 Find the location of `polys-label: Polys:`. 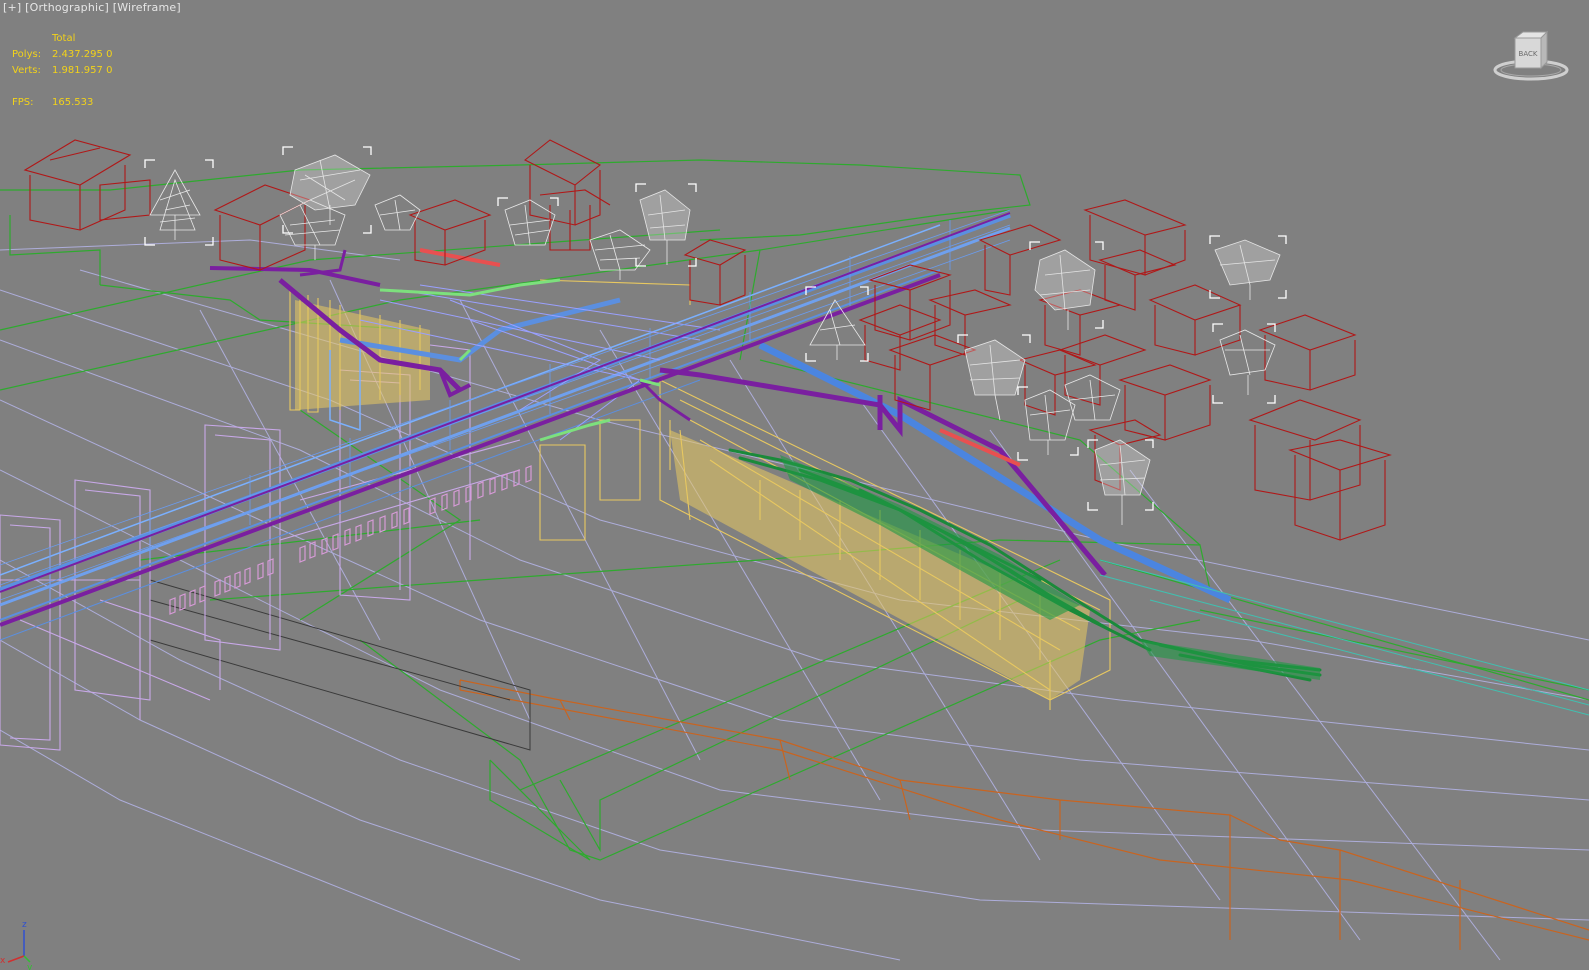

polys-label: Polys: is located at coordinates (27, 54).